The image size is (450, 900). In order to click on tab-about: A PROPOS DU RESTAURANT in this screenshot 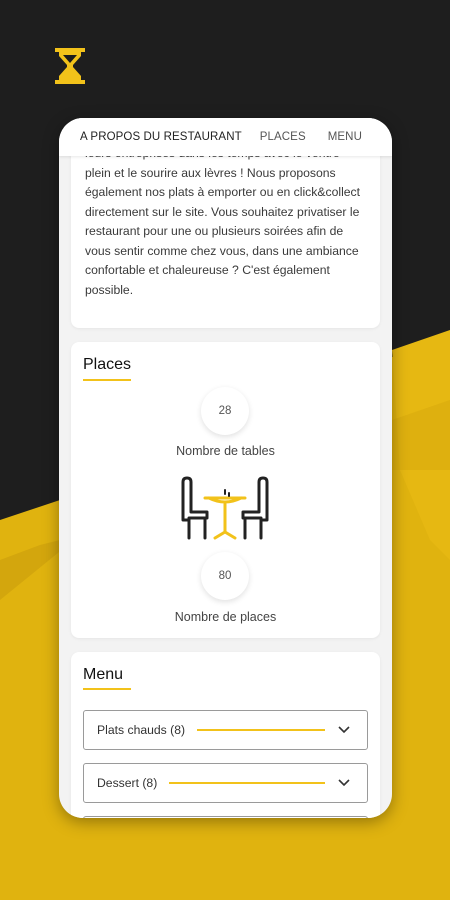, I will do `click(161, 137)`.